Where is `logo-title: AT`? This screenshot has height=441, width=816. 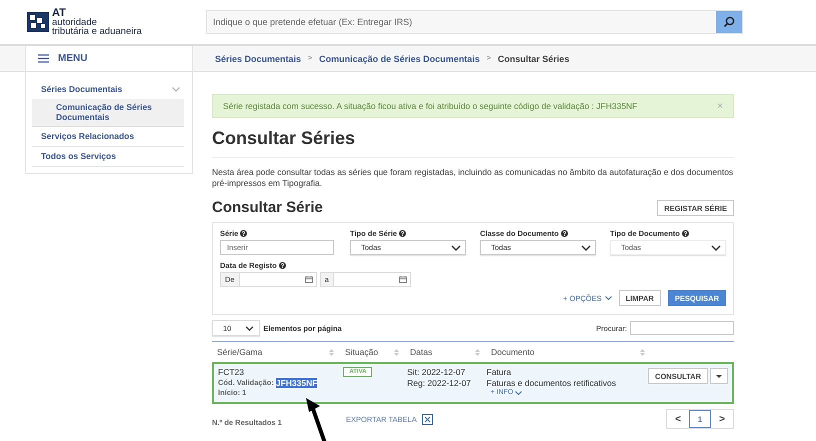
logo-title: AT is located at coordinates (59, 13).